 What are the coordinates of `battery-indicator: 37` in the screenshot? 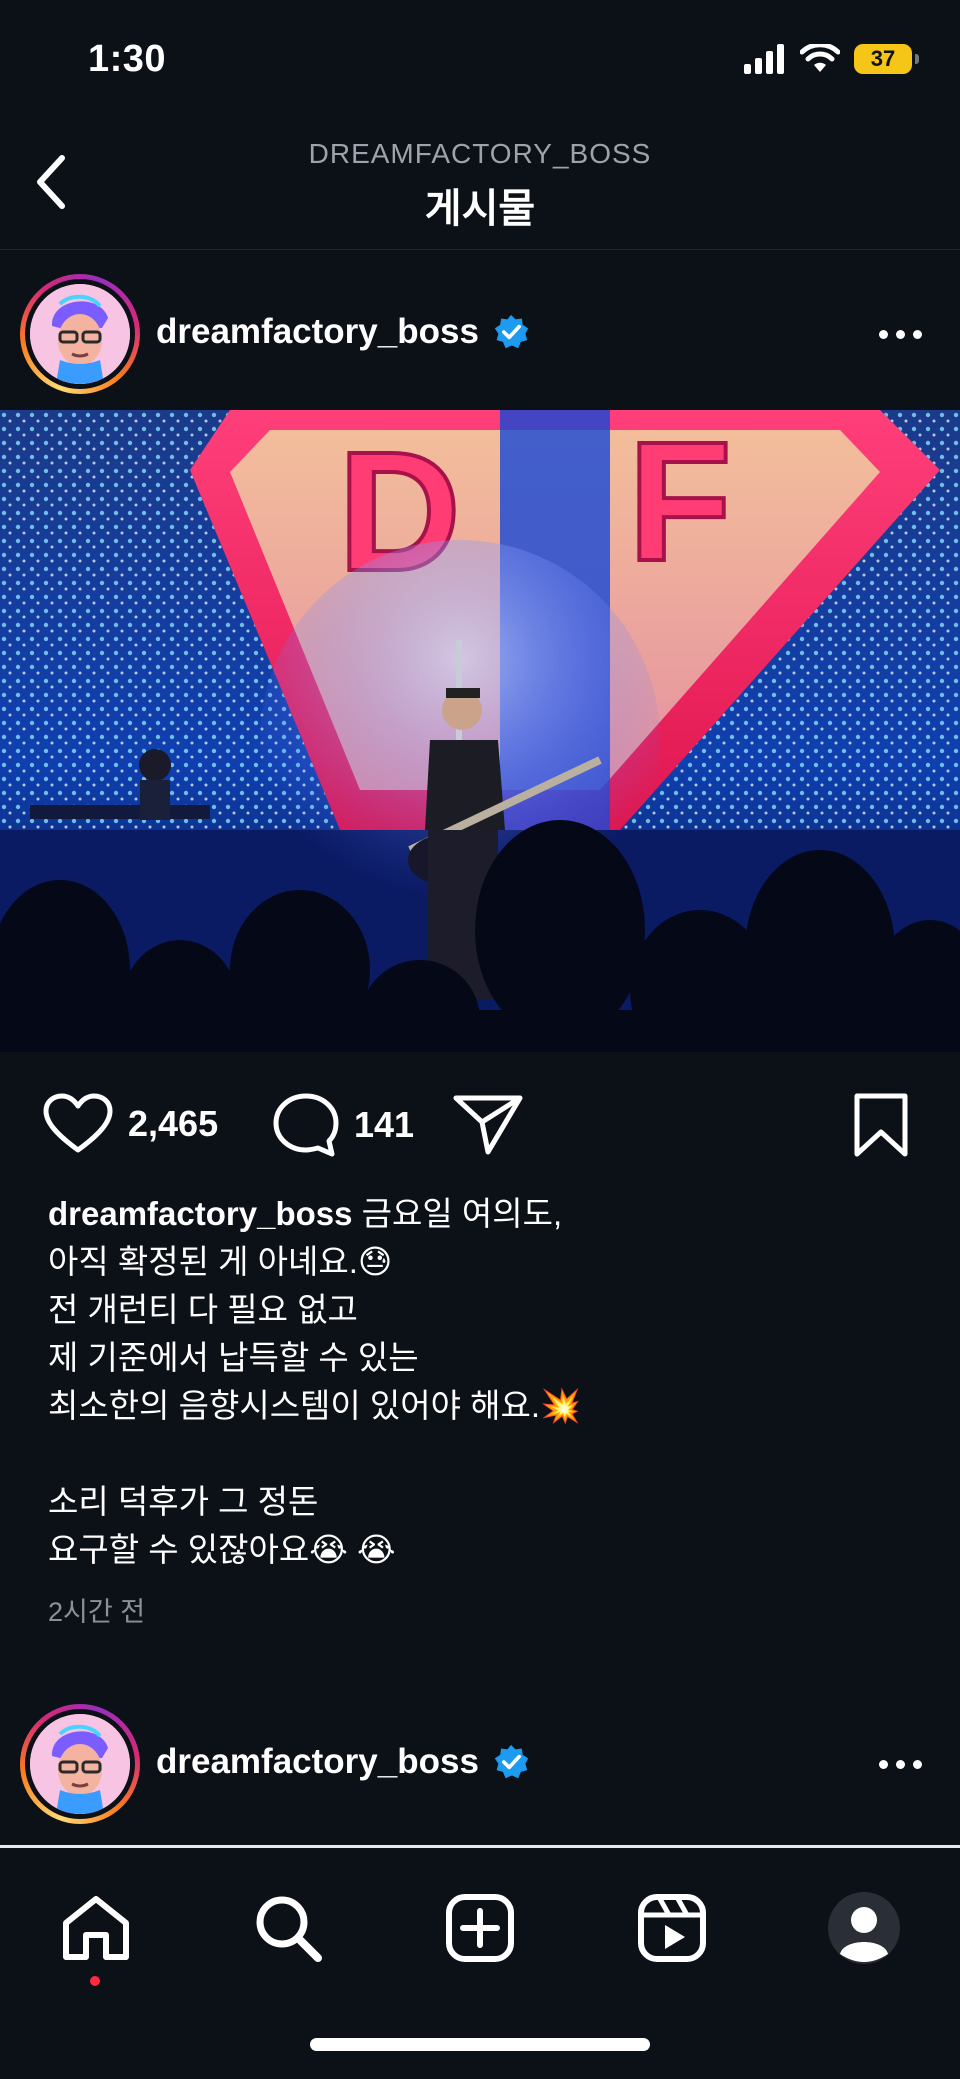 It's located at (886, 59).